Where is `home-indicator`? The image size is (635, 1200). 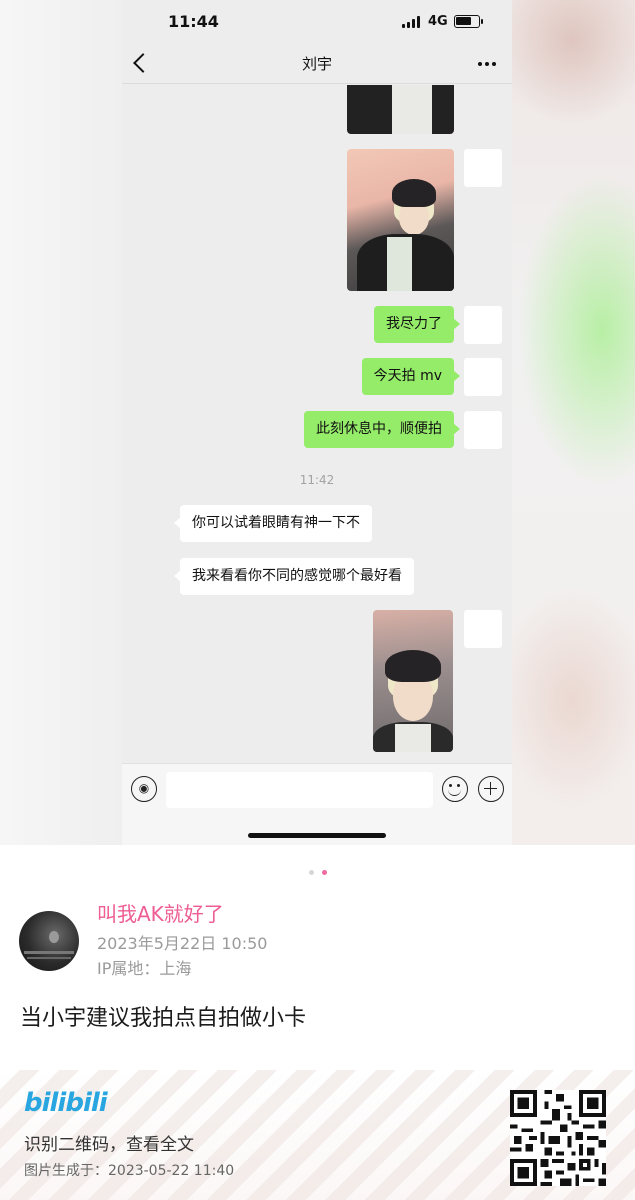
home-indicator is located at coordinates (317, 835).